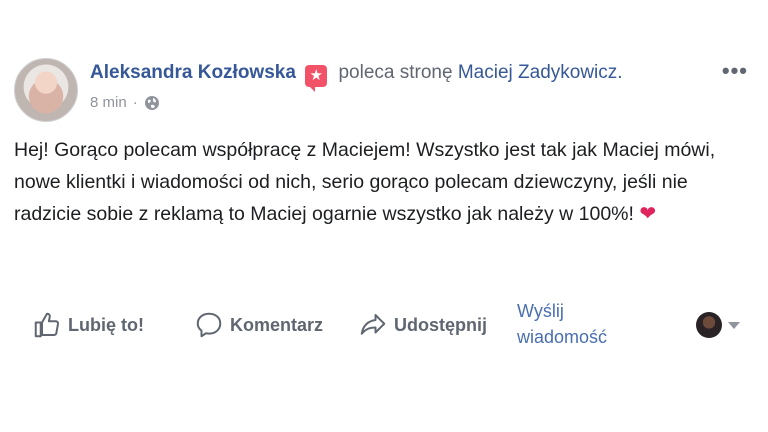 This screenshot has width=768, height=432. I want to click on post-as-selector, so click(718, 325).